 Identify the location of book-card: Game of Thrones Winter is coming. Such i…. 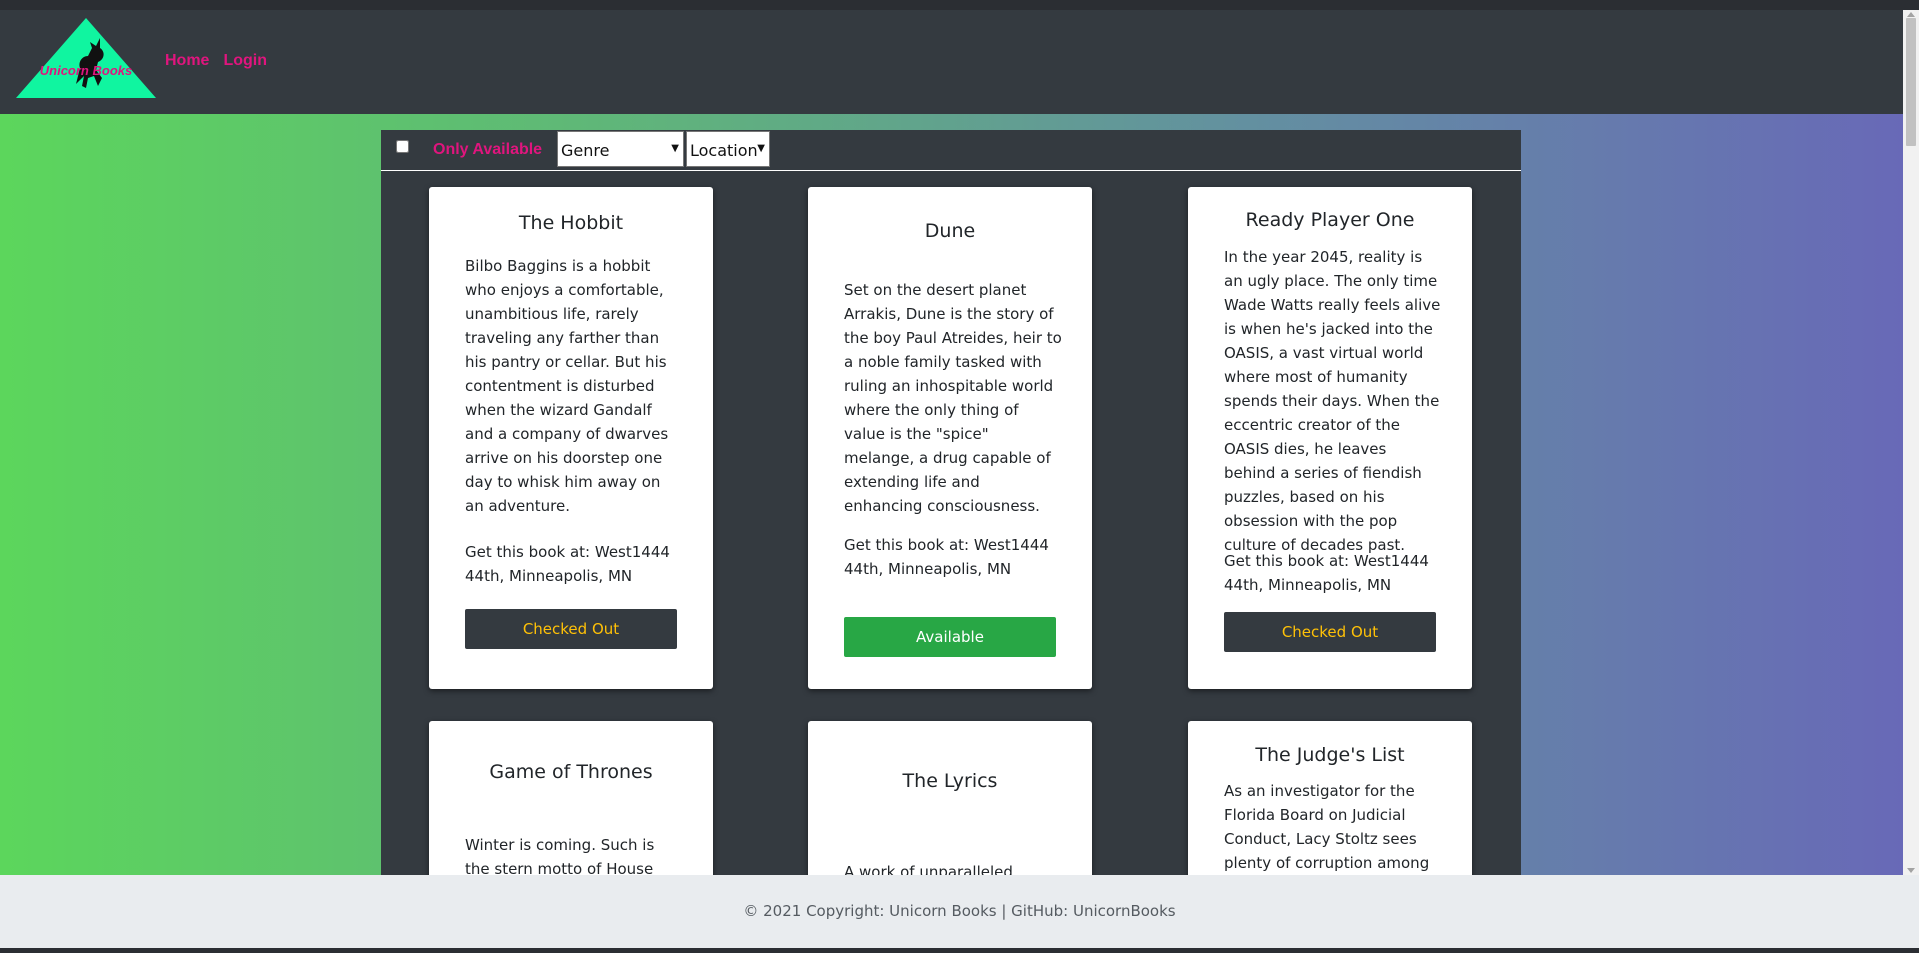
(571, 798).